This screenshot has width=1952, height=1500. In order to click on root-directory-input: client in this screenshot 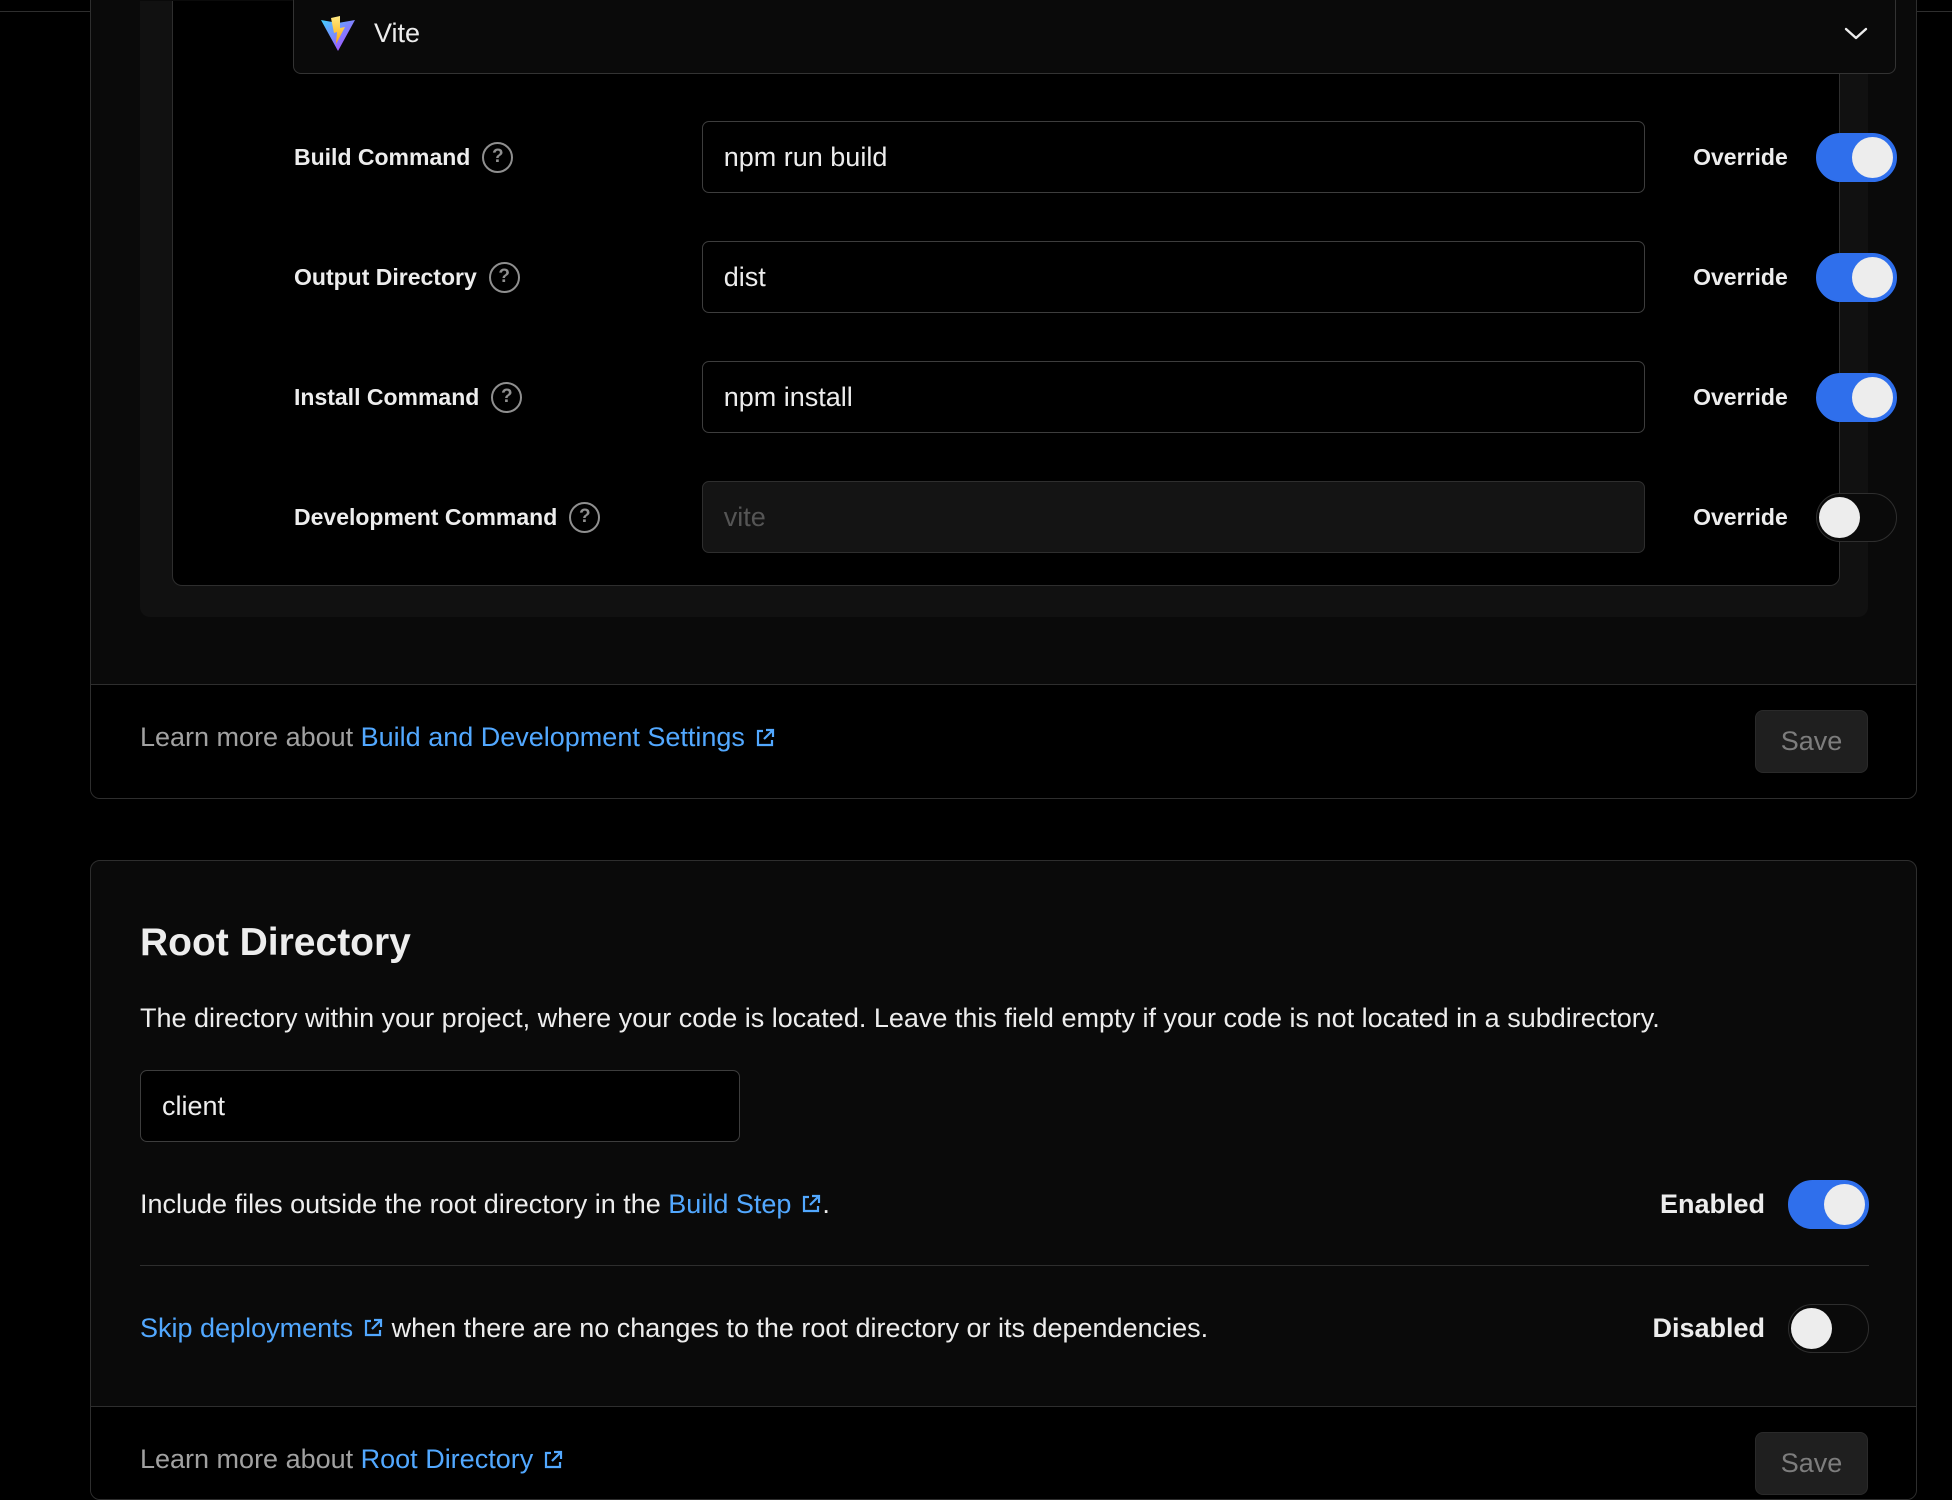, I will do `click(440, 1106)`.